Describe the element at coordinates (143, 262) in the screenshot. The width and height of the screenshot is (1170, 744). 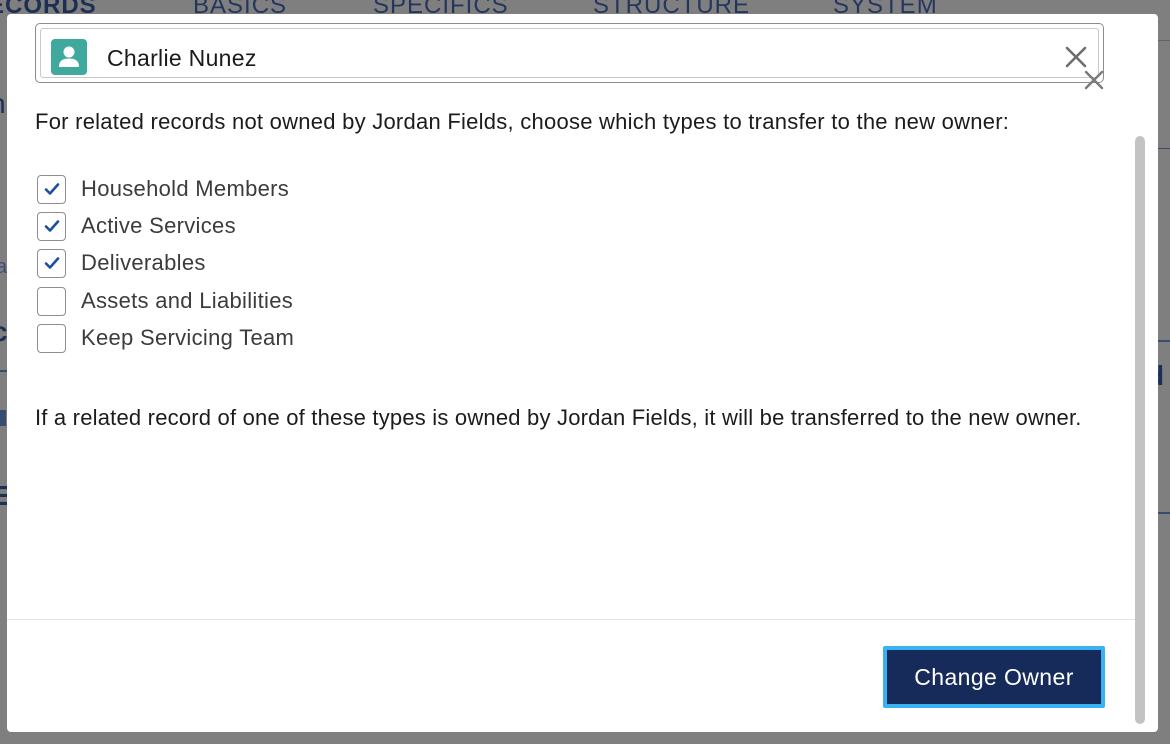
I see `checkbox-label: Deliverables` at that location.